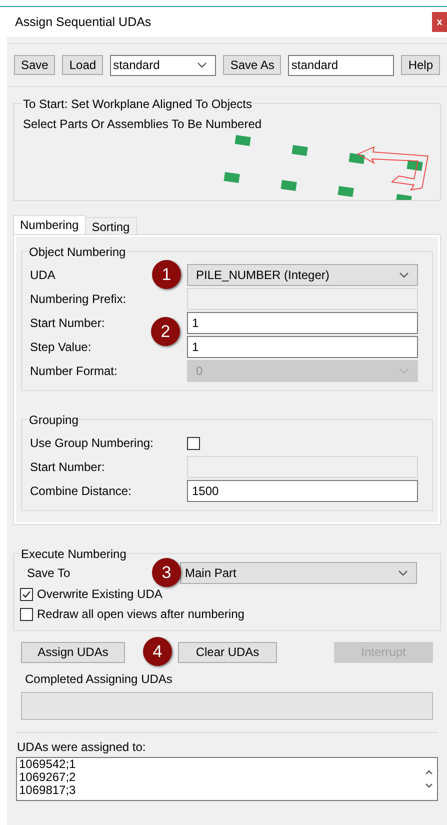 This screenshot has width=447, height=825. What do you see at coordinates (166, 274) in the screenshot?
I see `step-badge: 1` at bounding box center [166, 274].